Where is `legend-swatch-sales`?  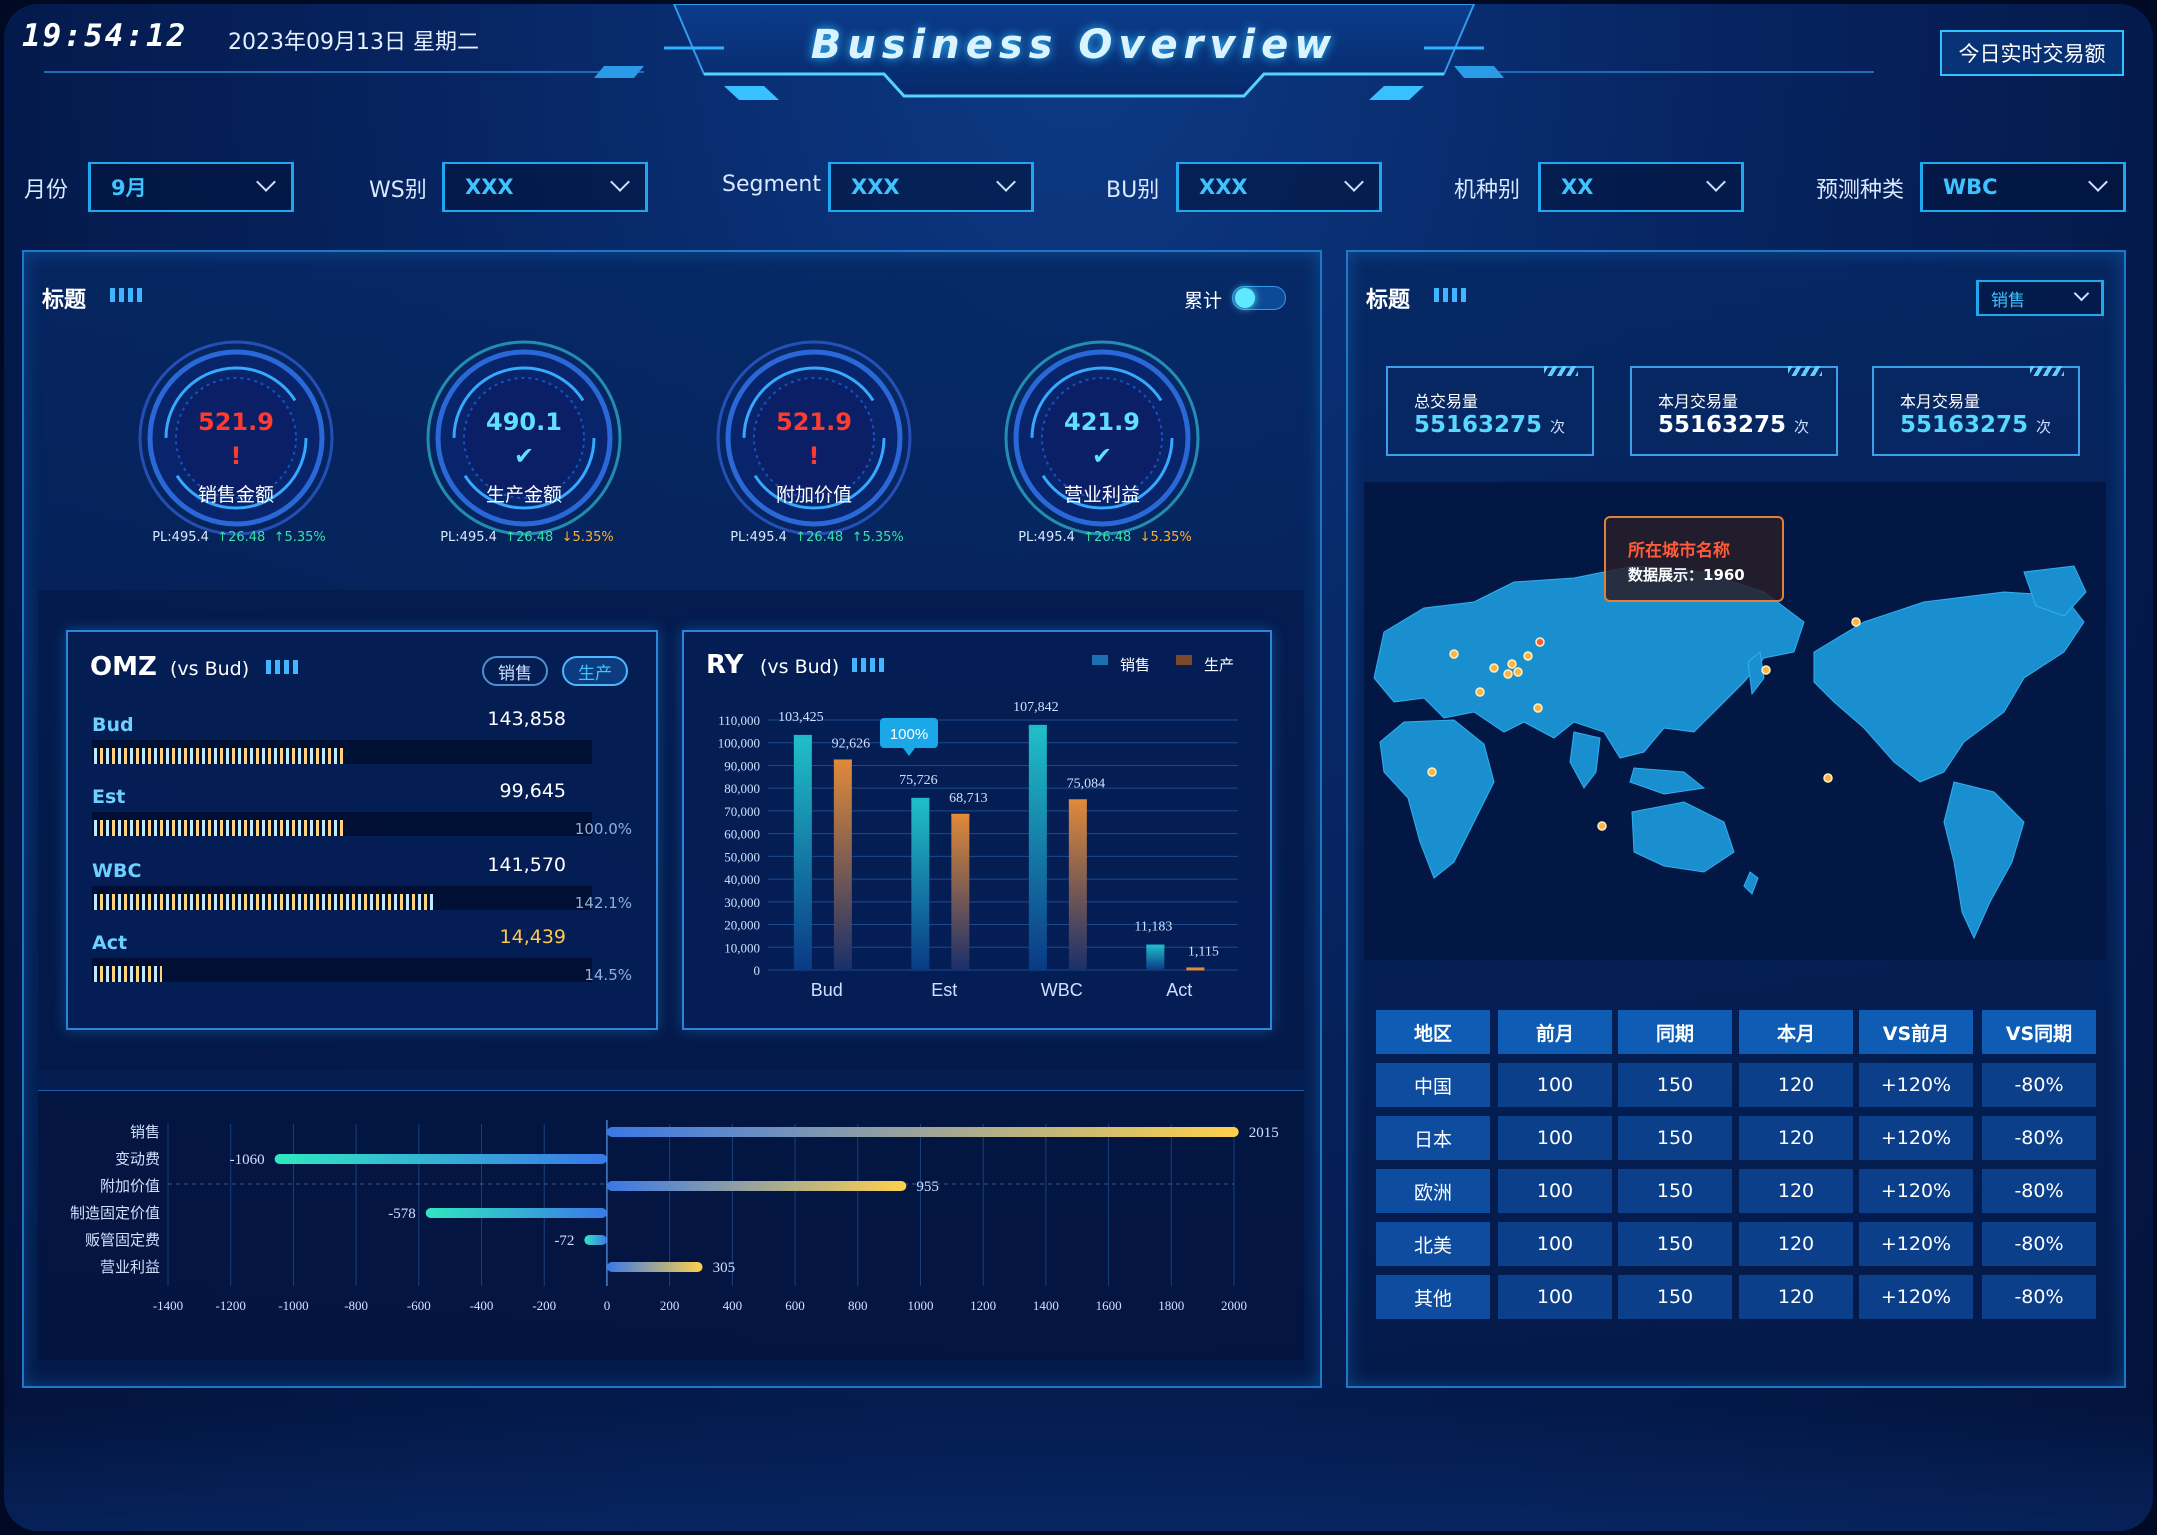
legend-swatch-sales is located at coordinates (1100, 660).